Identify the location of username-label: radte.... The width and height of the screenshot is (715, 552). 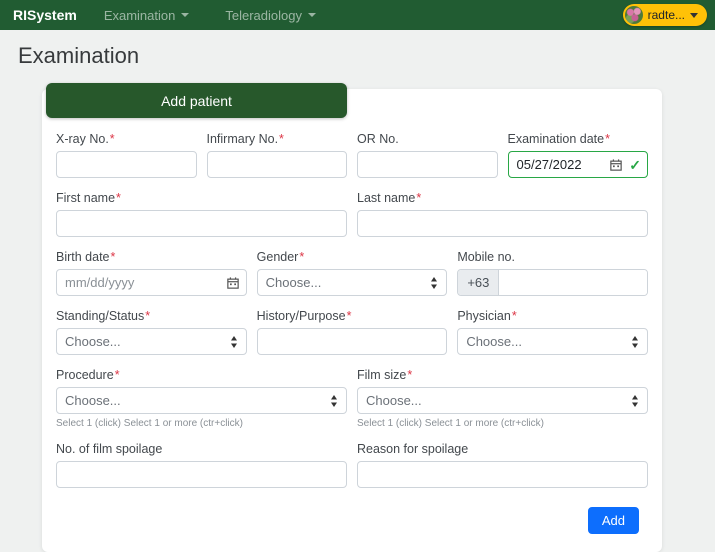
(666, 15).